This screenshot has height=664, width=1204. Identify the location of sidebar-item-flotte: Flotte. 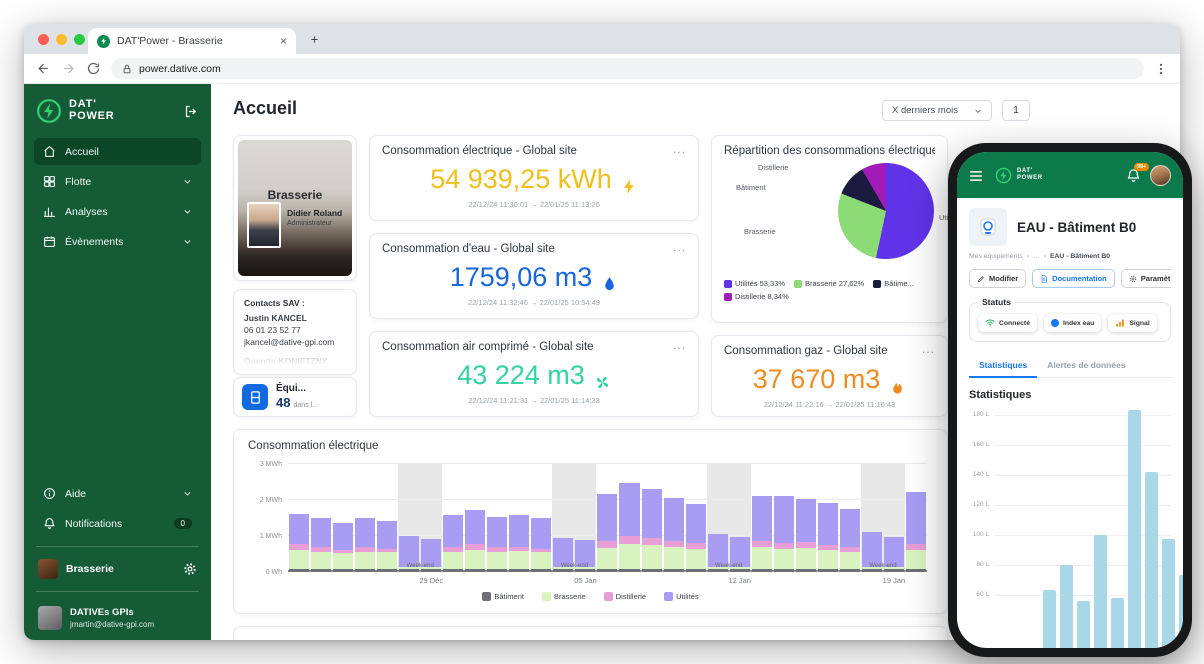
(117, 181).